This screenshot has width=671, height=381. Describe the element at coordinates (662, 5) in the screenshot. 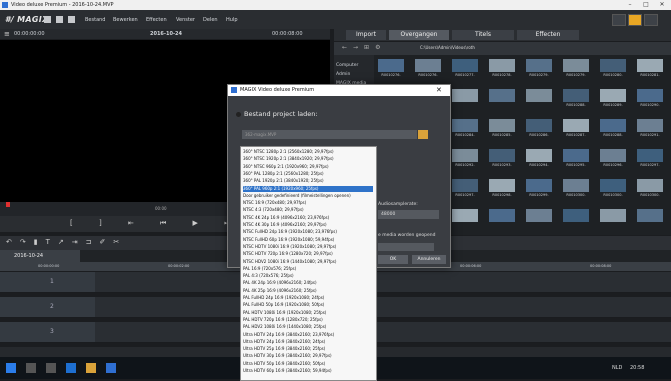

I see `close-button: ✕` at that location.